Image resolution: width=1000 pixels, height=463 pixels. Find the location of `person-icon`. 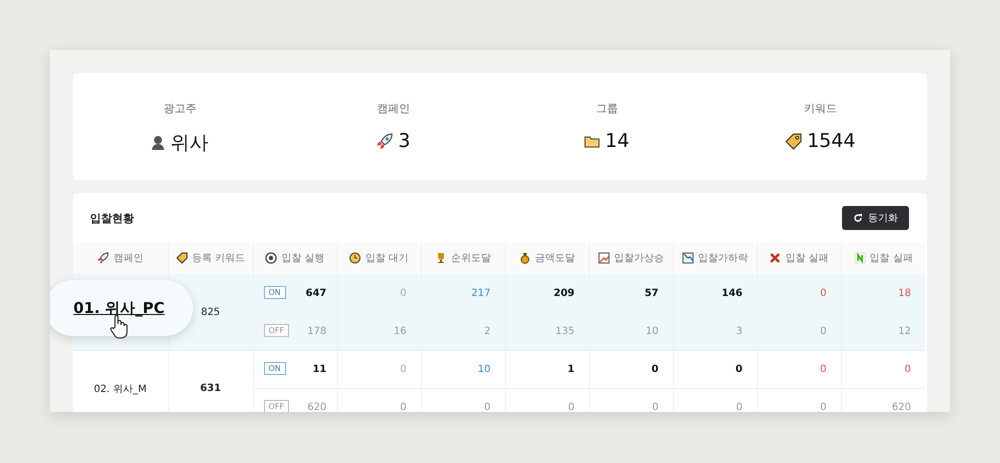

person-icon is located at coordinates (158, 143).